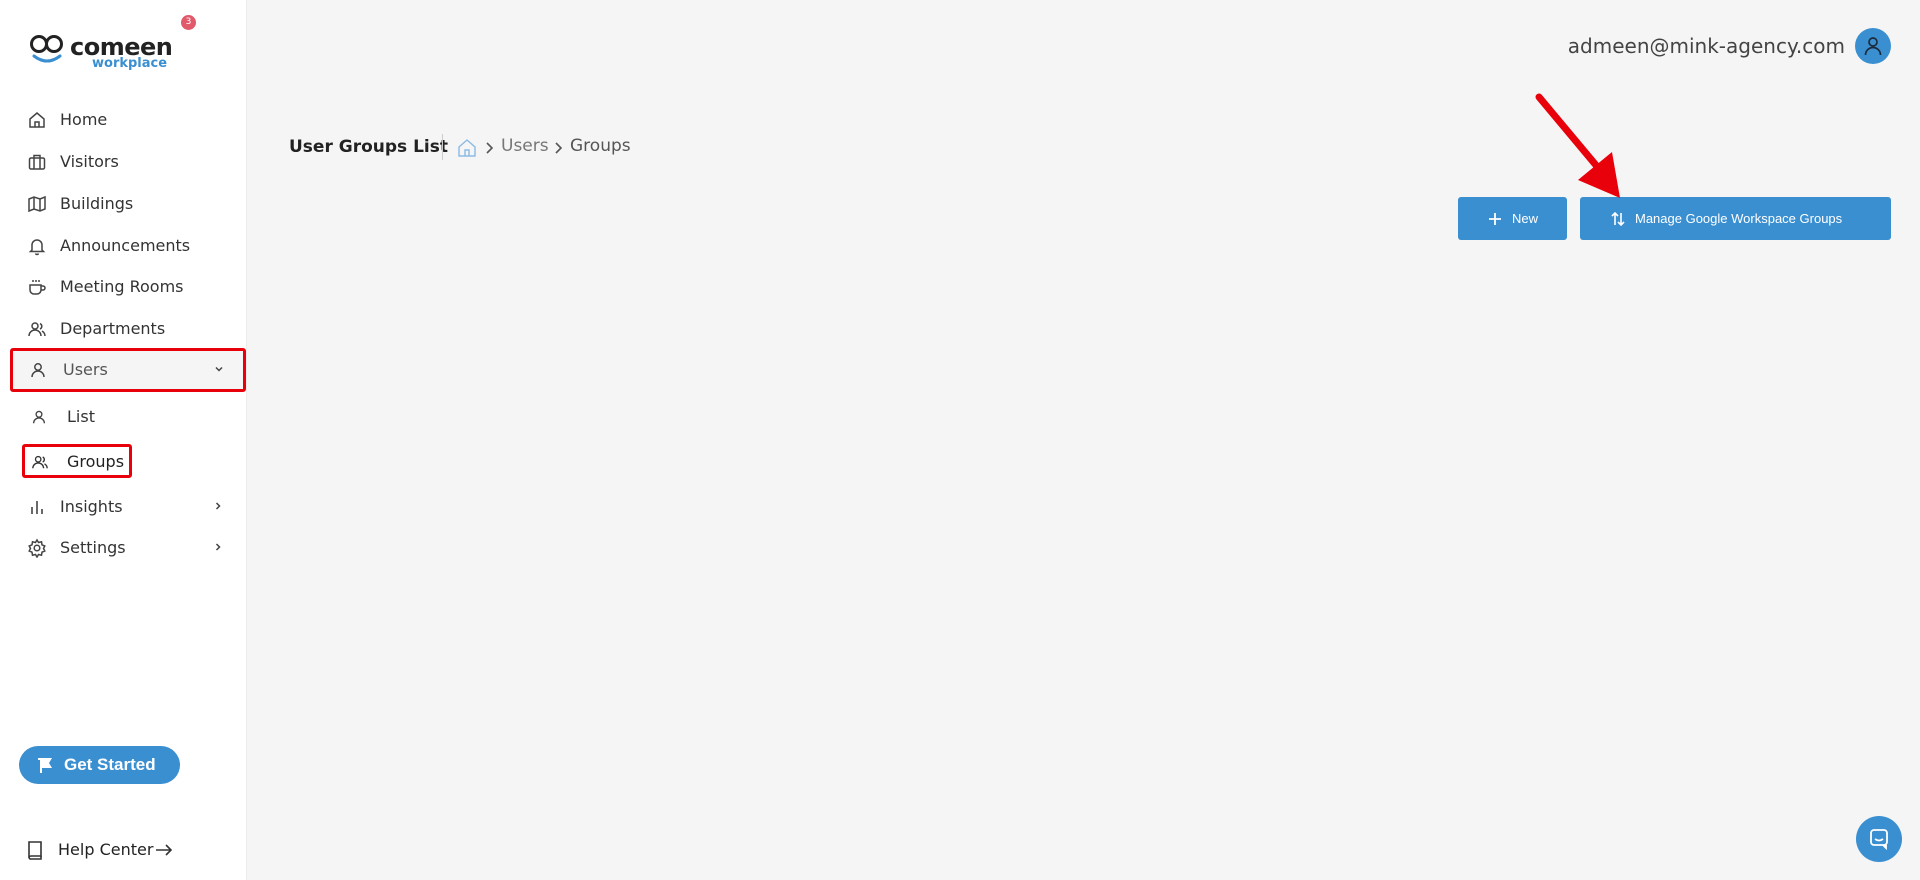 Image resolution: width=1920 pixels, height=880 pixels. What do you see at coordinates (1577, 145) in the screenshot?
I see `annotation-arrow-icon` at bounding box center [1577, 145].